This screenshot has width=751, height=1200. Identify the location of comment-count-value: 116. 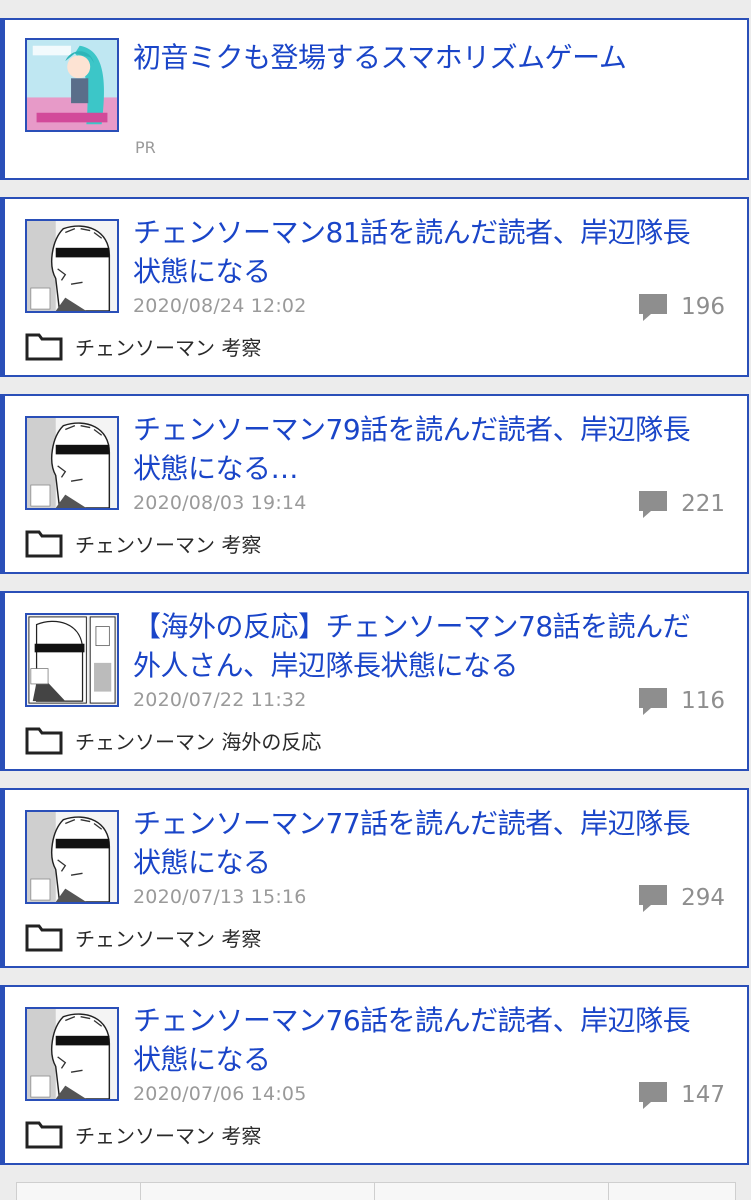
(703, 701).